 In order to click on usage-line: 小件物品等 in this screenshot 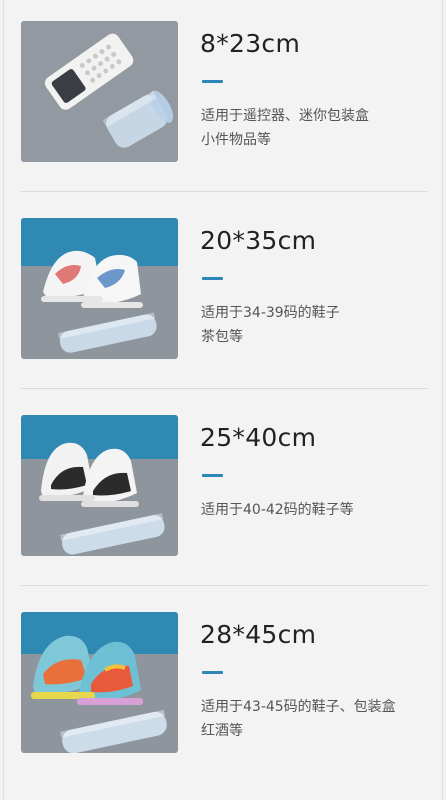, I will do `click(236, 140)`.